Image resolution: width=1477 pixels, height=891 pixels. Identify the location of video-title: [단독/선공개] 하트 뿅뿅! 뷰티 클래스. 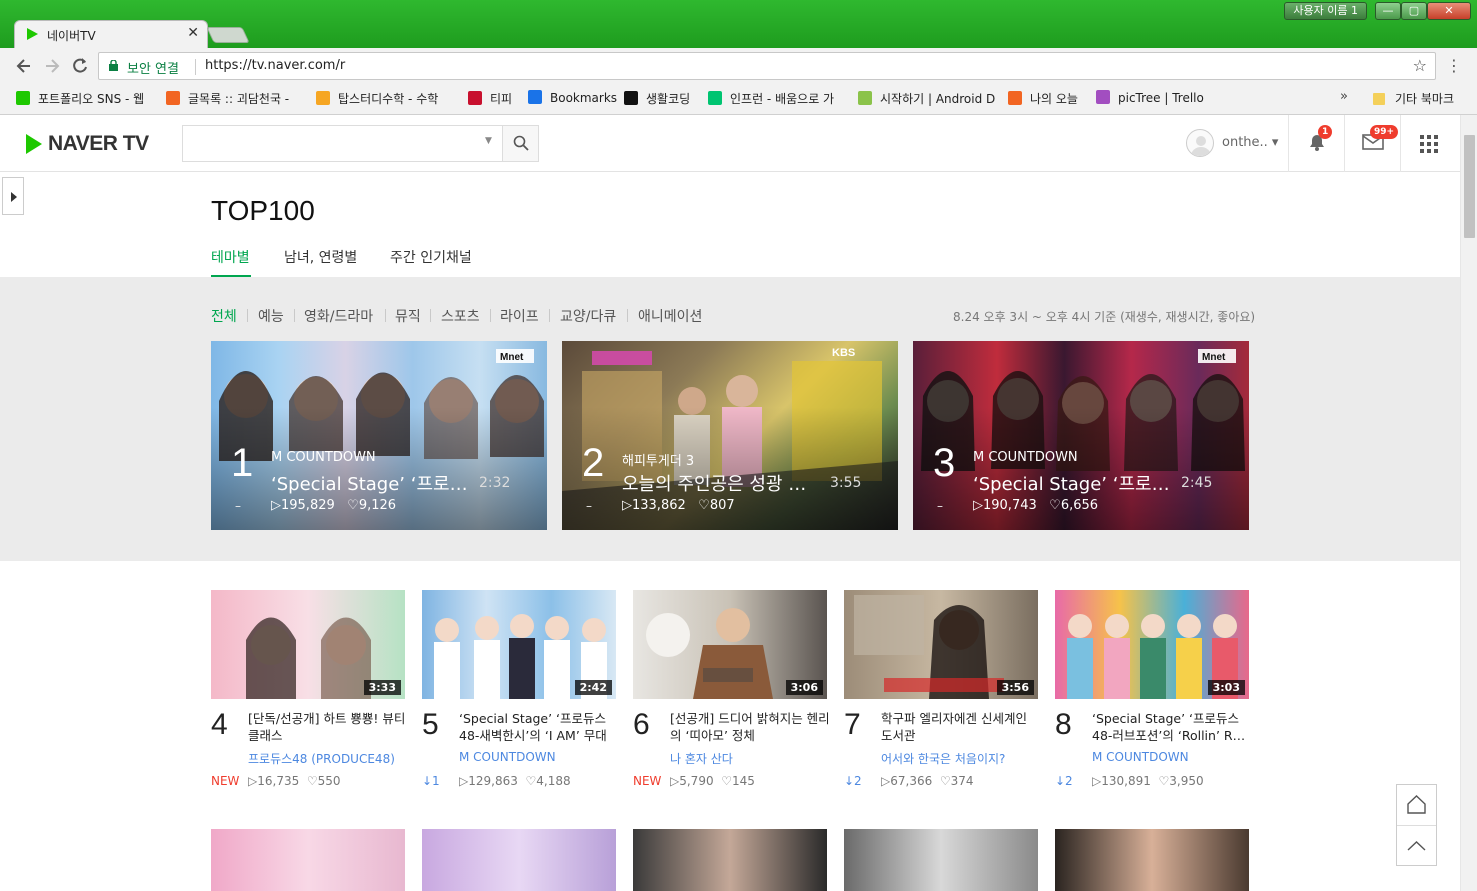
(328, 727).